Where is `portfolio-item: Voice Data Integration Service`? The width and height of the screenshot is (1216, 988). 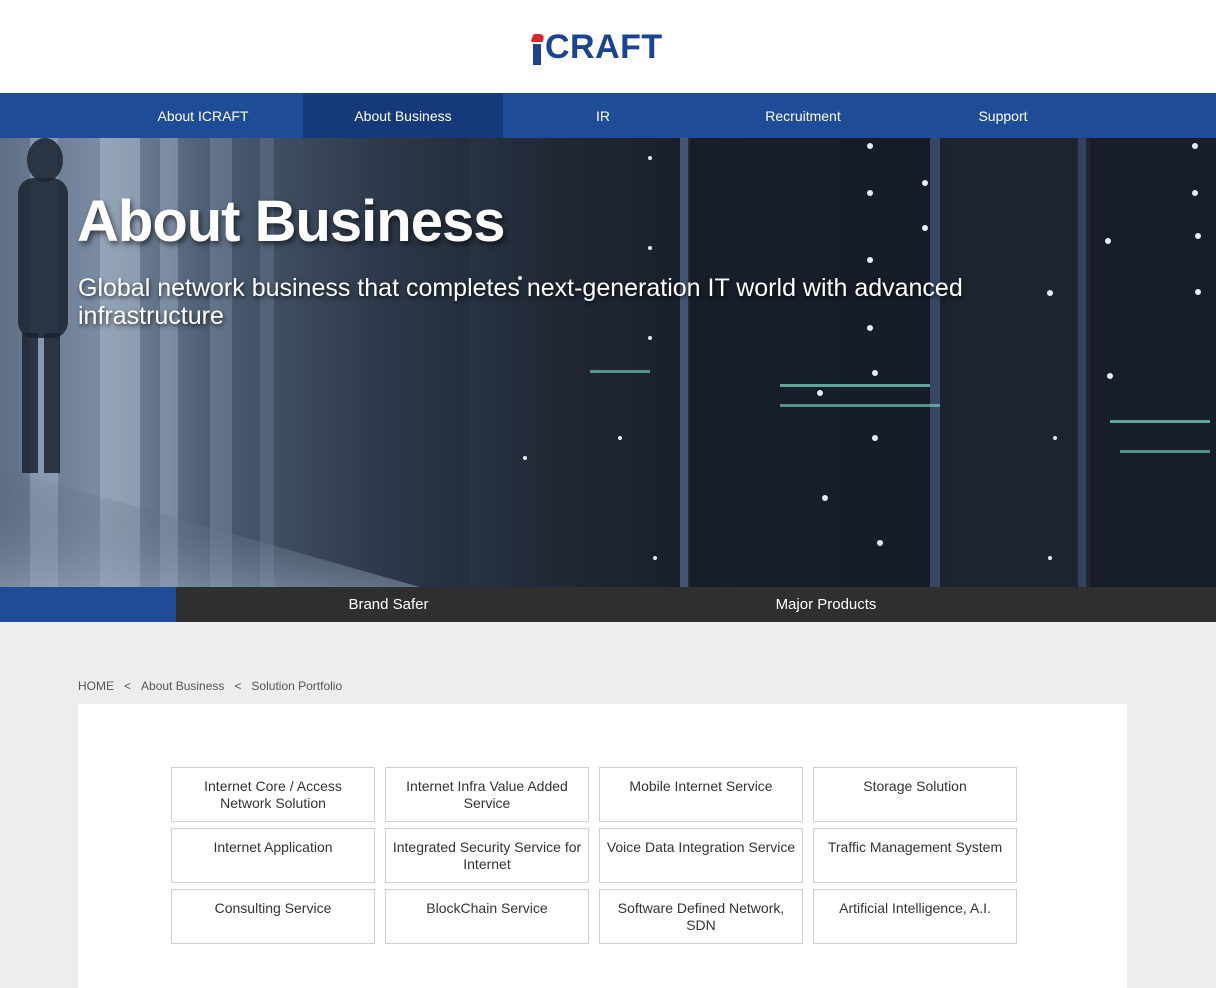 portfolio-item: Voice Data Integration Service is located at coordinates (701, 855).